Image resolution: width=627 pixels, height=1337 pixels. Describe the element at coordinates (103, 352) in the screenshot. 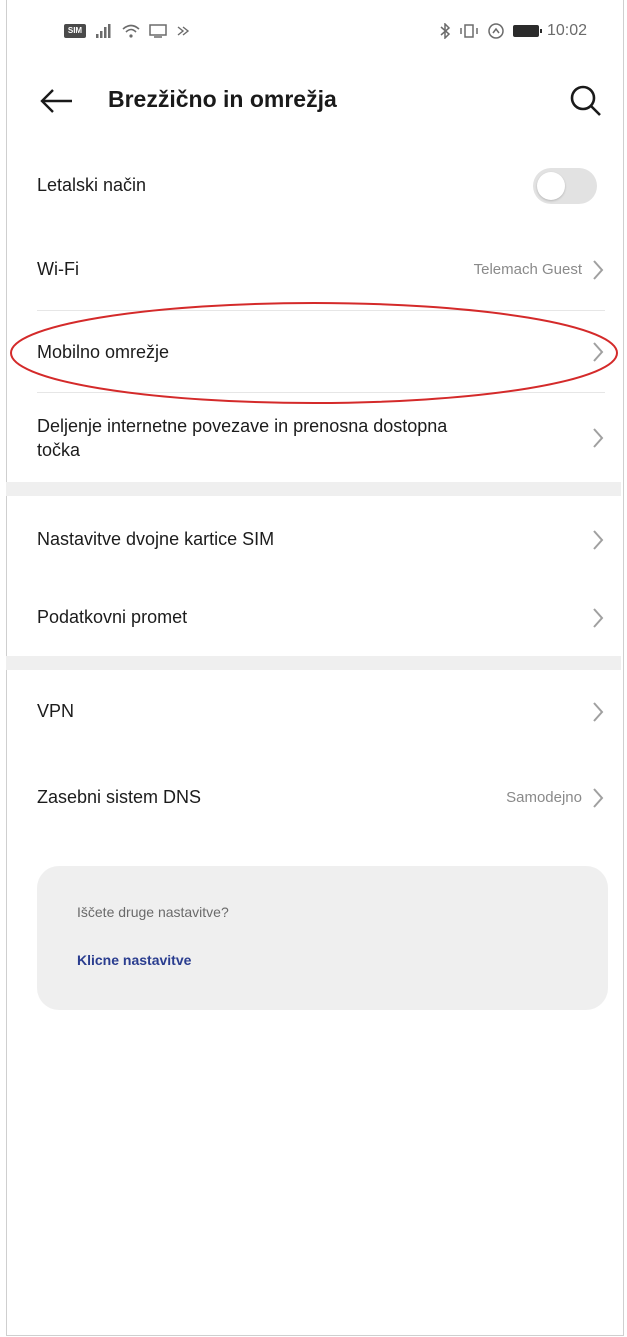

I see `mobile-network-label: Mobilno omrežje` at that location.